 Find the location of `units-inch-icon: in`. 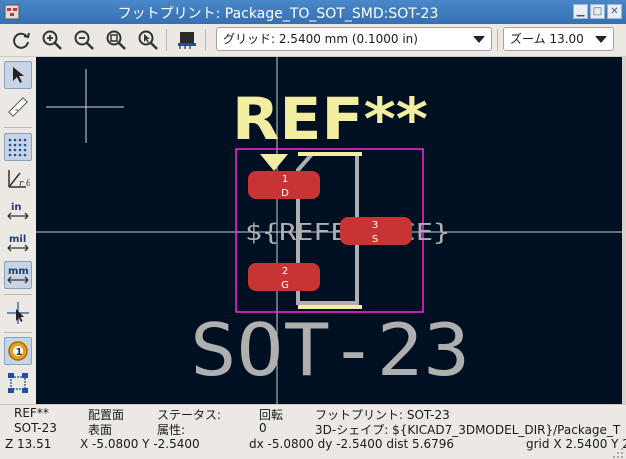

units-inch-icon: in is located at coordinates (18, 211).